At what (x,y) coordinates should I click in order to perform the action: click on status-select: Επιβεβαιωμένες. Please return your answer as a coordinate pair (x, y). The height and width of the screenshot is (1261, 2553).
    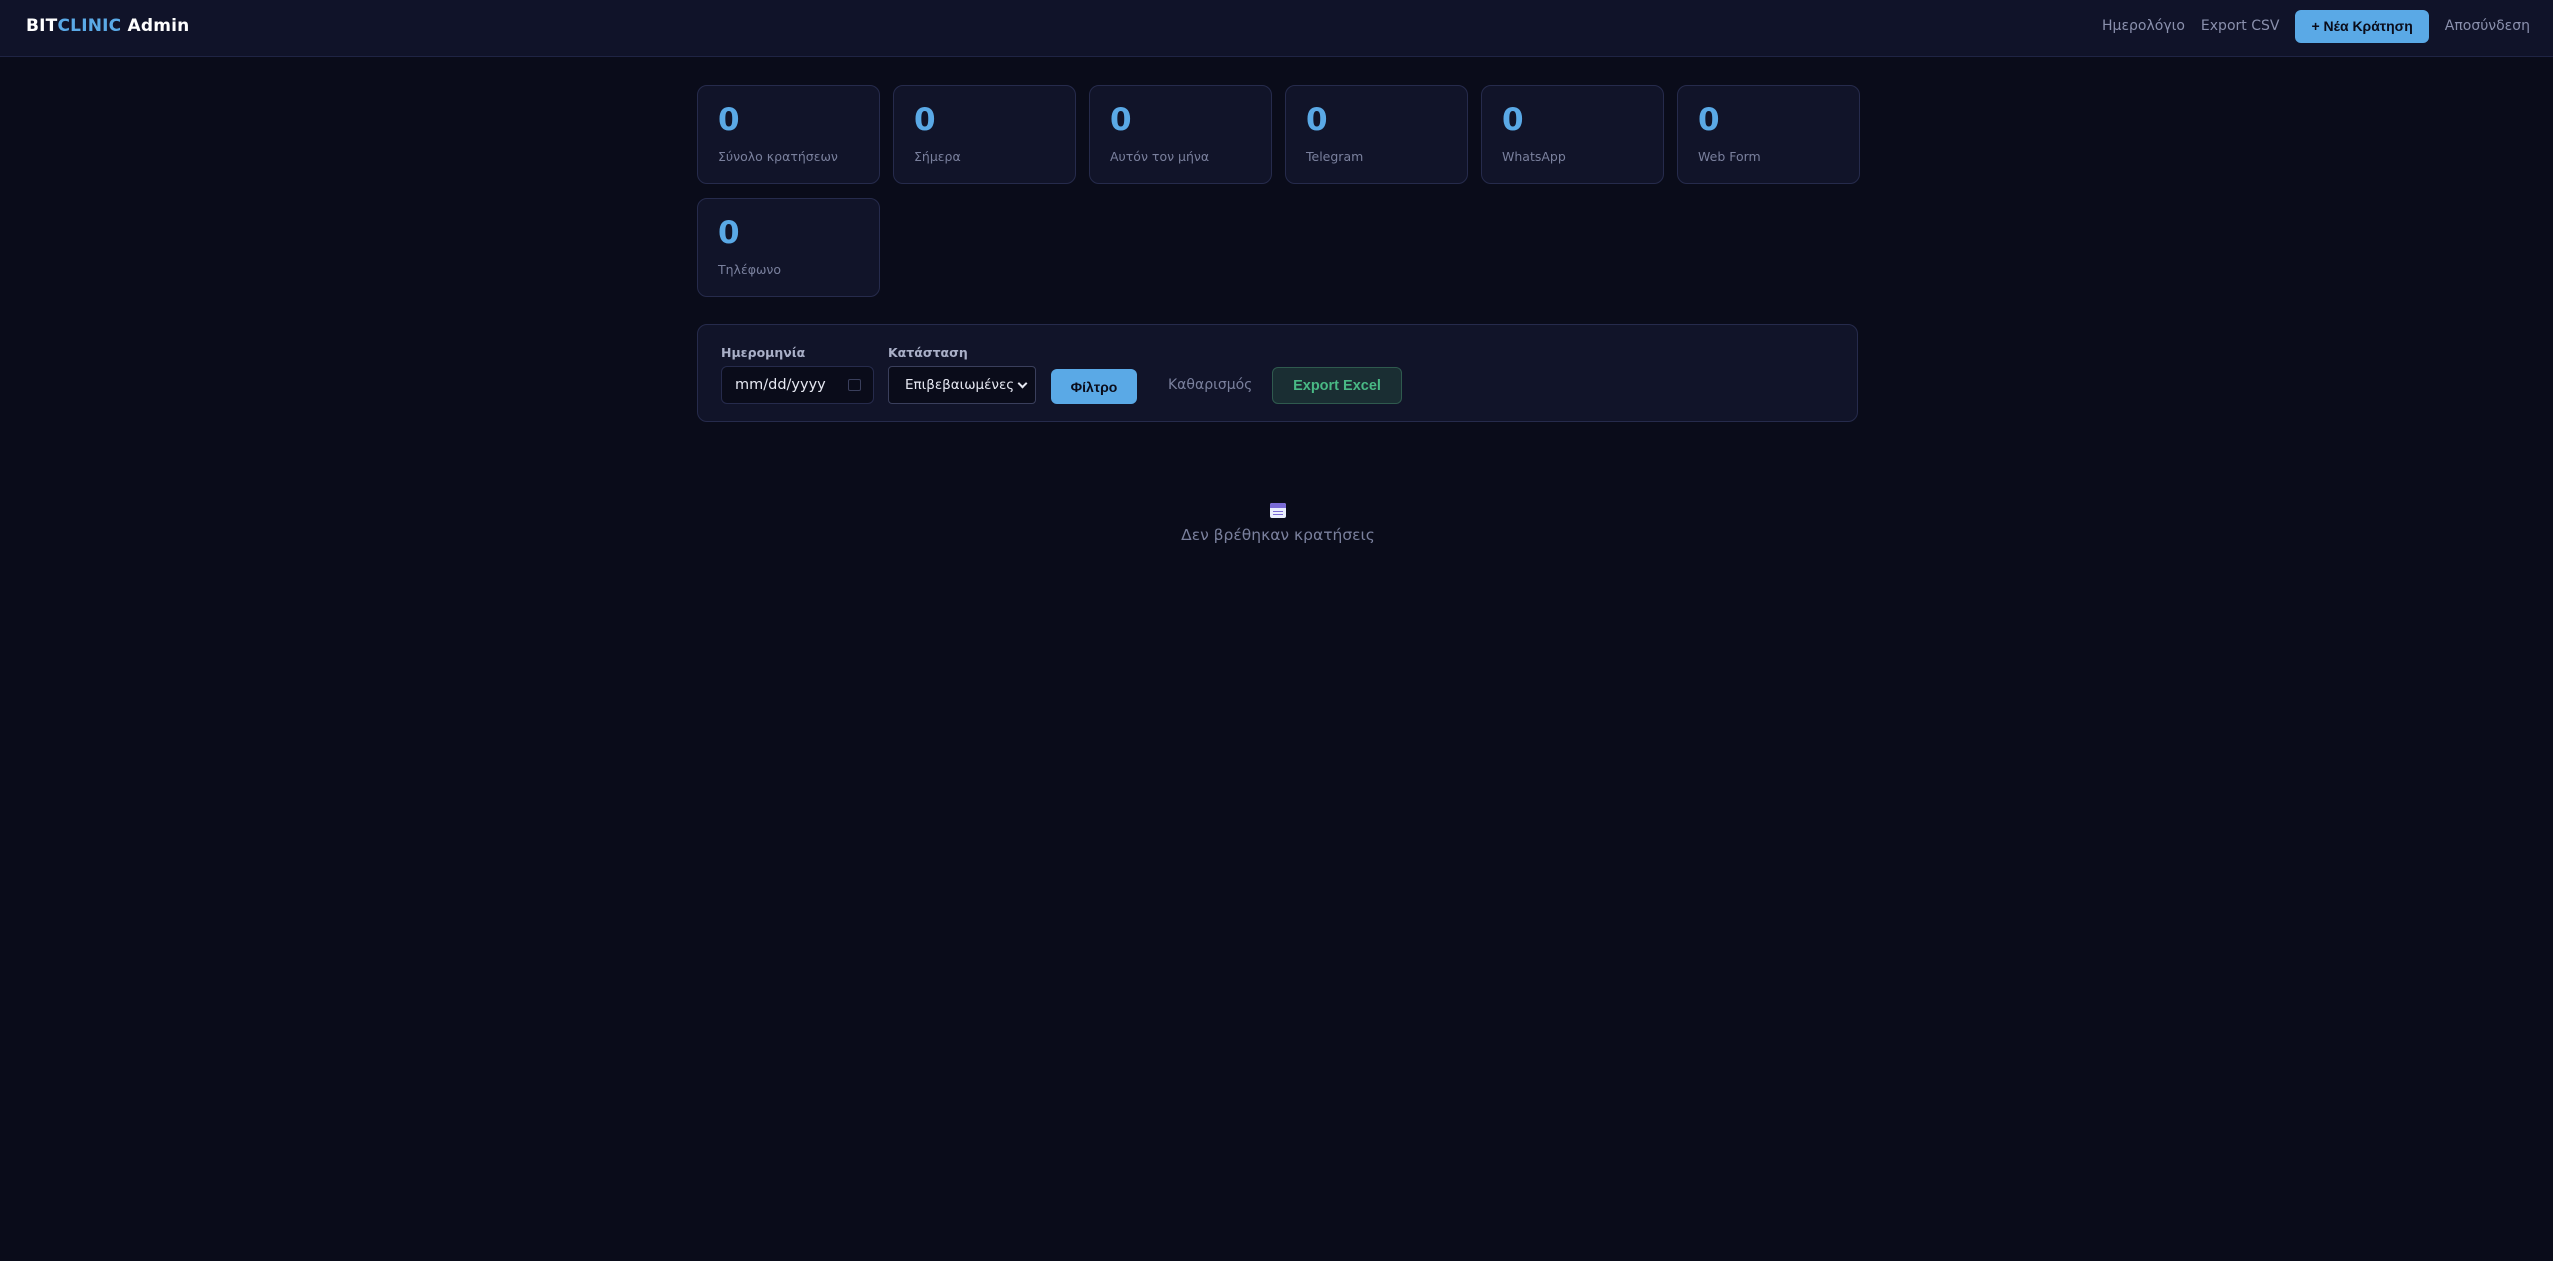
    Looking at the image, I should click on (962, 385).